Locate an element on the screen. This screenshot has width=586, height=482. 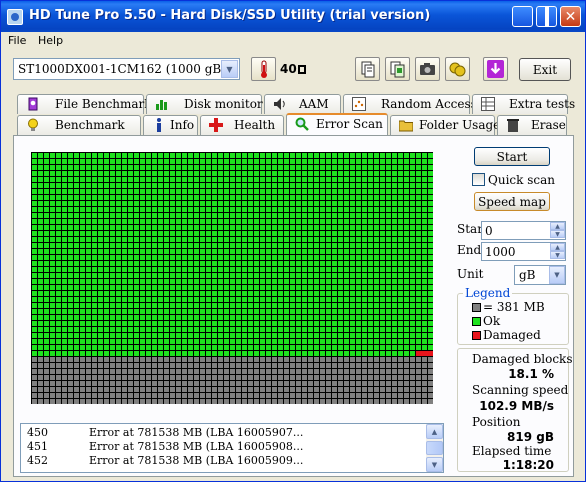
trash-icon is located at coordinates (513, 125).